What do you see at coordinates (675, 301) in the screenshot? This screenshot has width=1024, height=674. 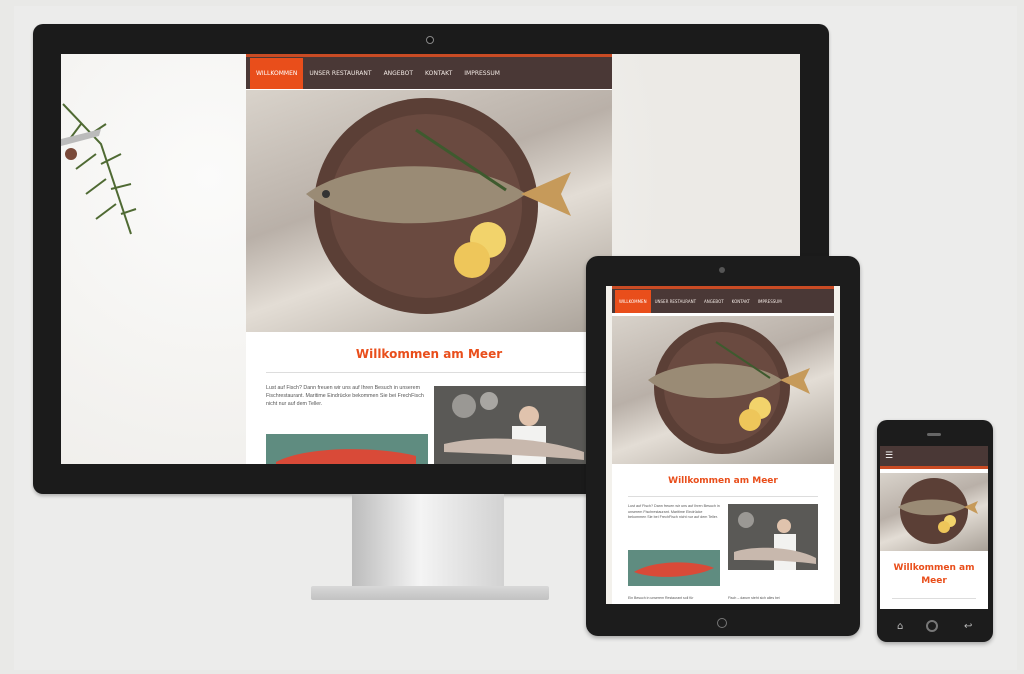 I see `tablet-nav-item-unser-restaurant: Unser Restaurant` at bounding box center [675, 301].